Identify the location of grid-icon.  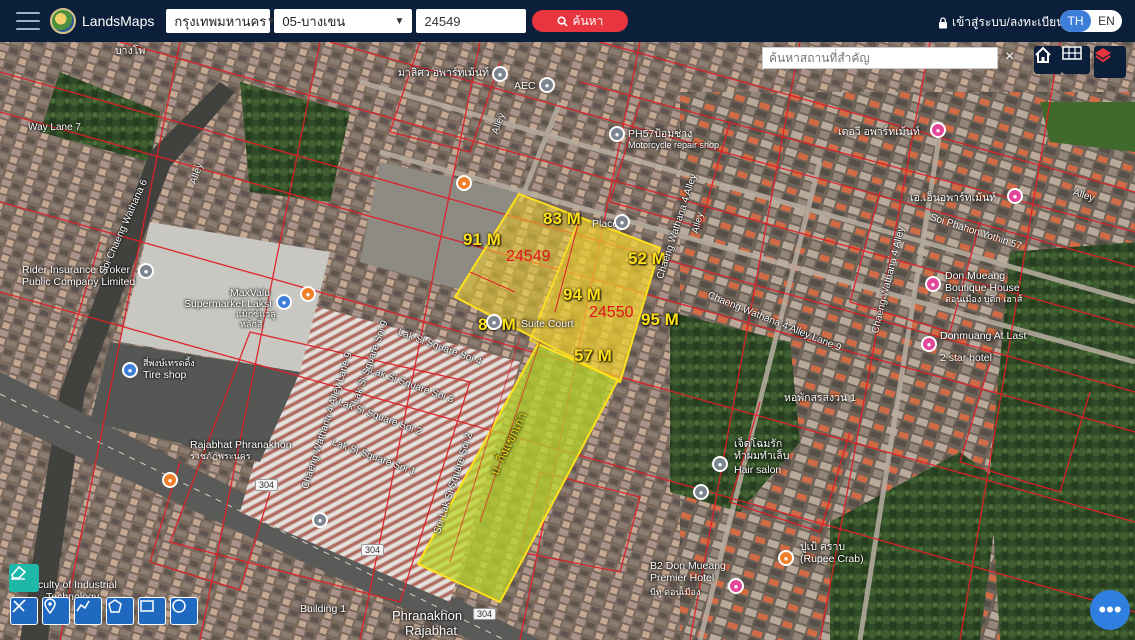
(1076, 60).